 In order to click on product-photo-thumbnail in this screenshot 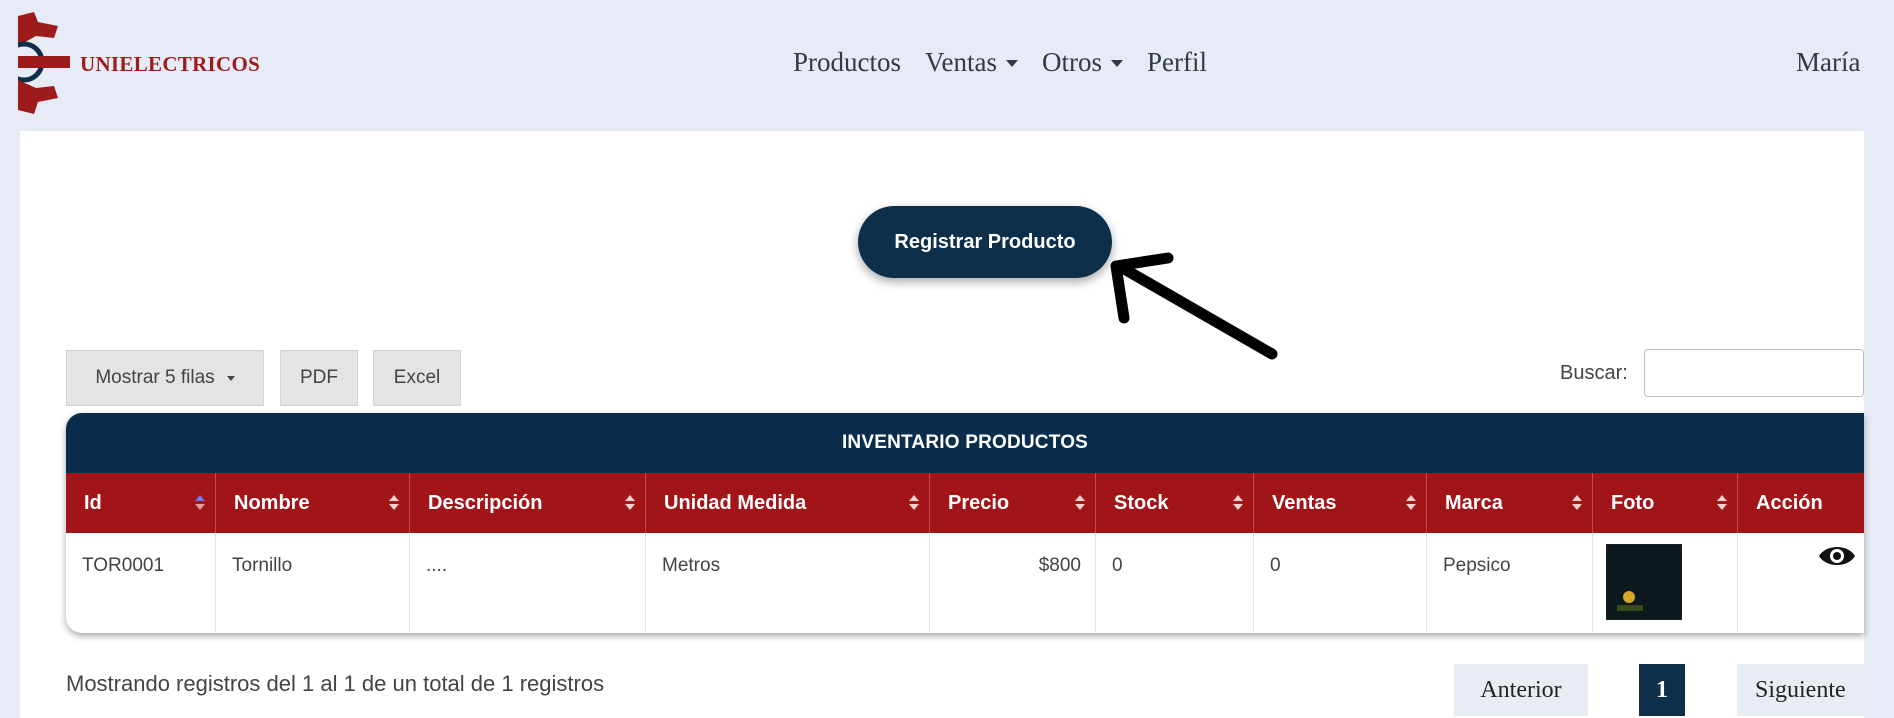, I will do `click(1644, 582)`.